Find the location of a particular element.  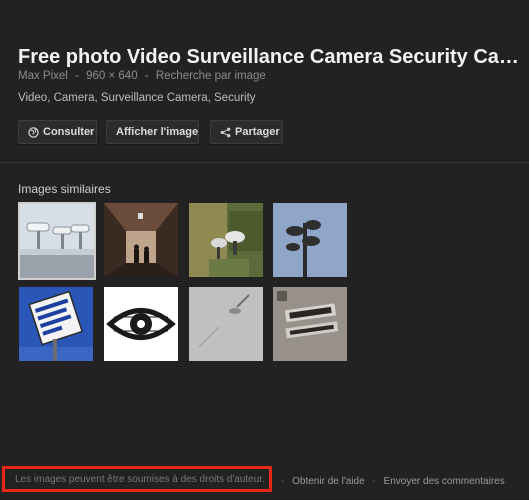

share-button: Partager is located at coordinates (246, 132).